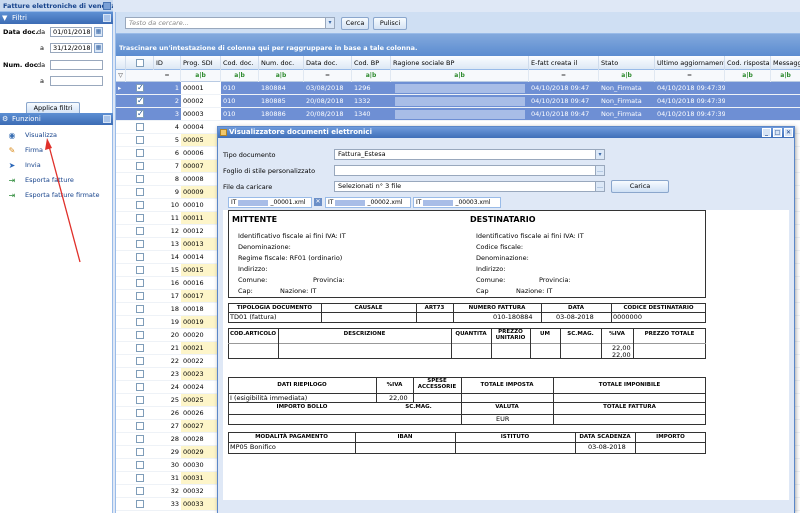 Image resolution: width=800 pixels, height=513 pixels. What do you see at coordinates (201, 400) in the screenshot?
I see `cell-prog-sdi: 00025` at bounding box center [201, 400].